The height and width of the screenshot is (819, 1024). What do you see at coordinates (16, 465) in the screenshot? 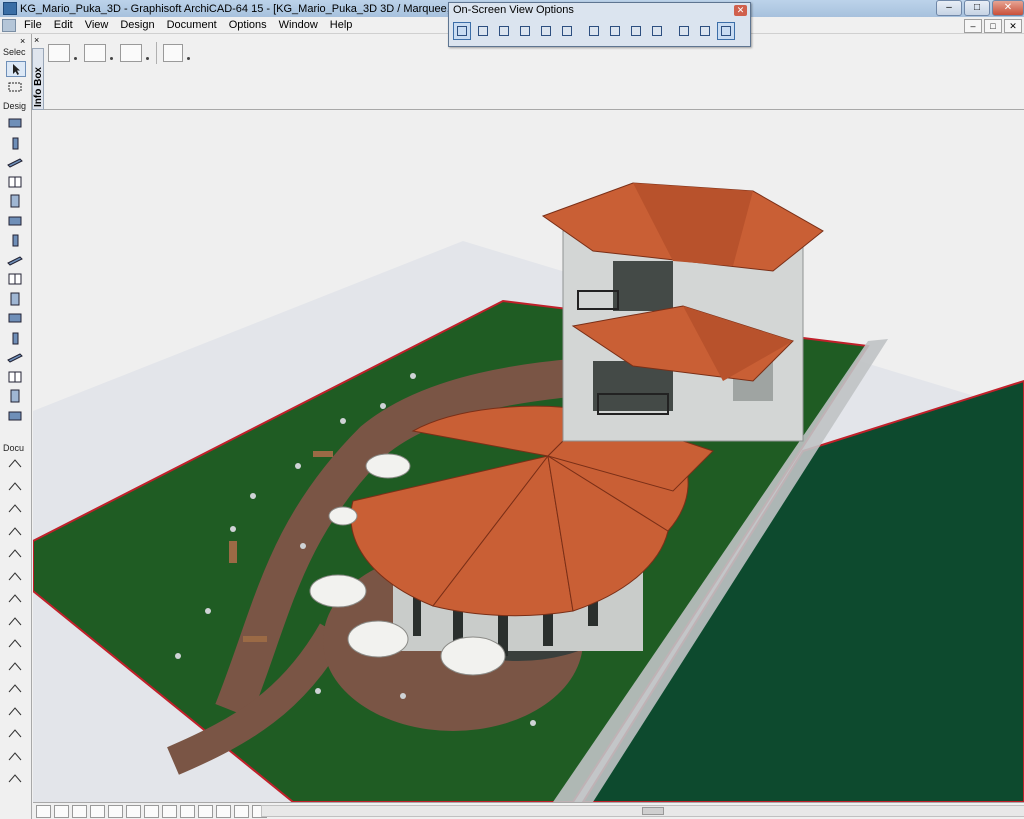
I see `dimension-tool-icon` at bounding box center [16, 465].